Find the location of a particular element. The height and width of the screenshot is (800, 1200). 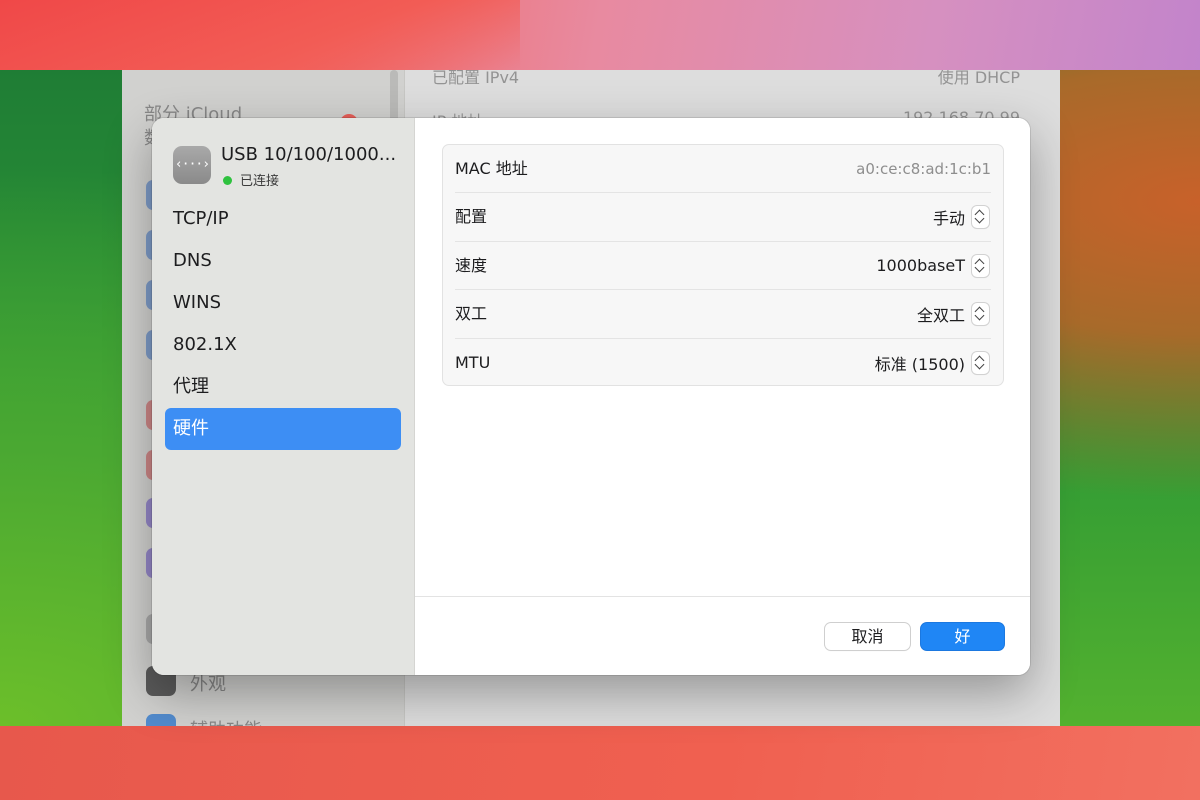

wallpaper-fold is located at coordinates (260, 35).